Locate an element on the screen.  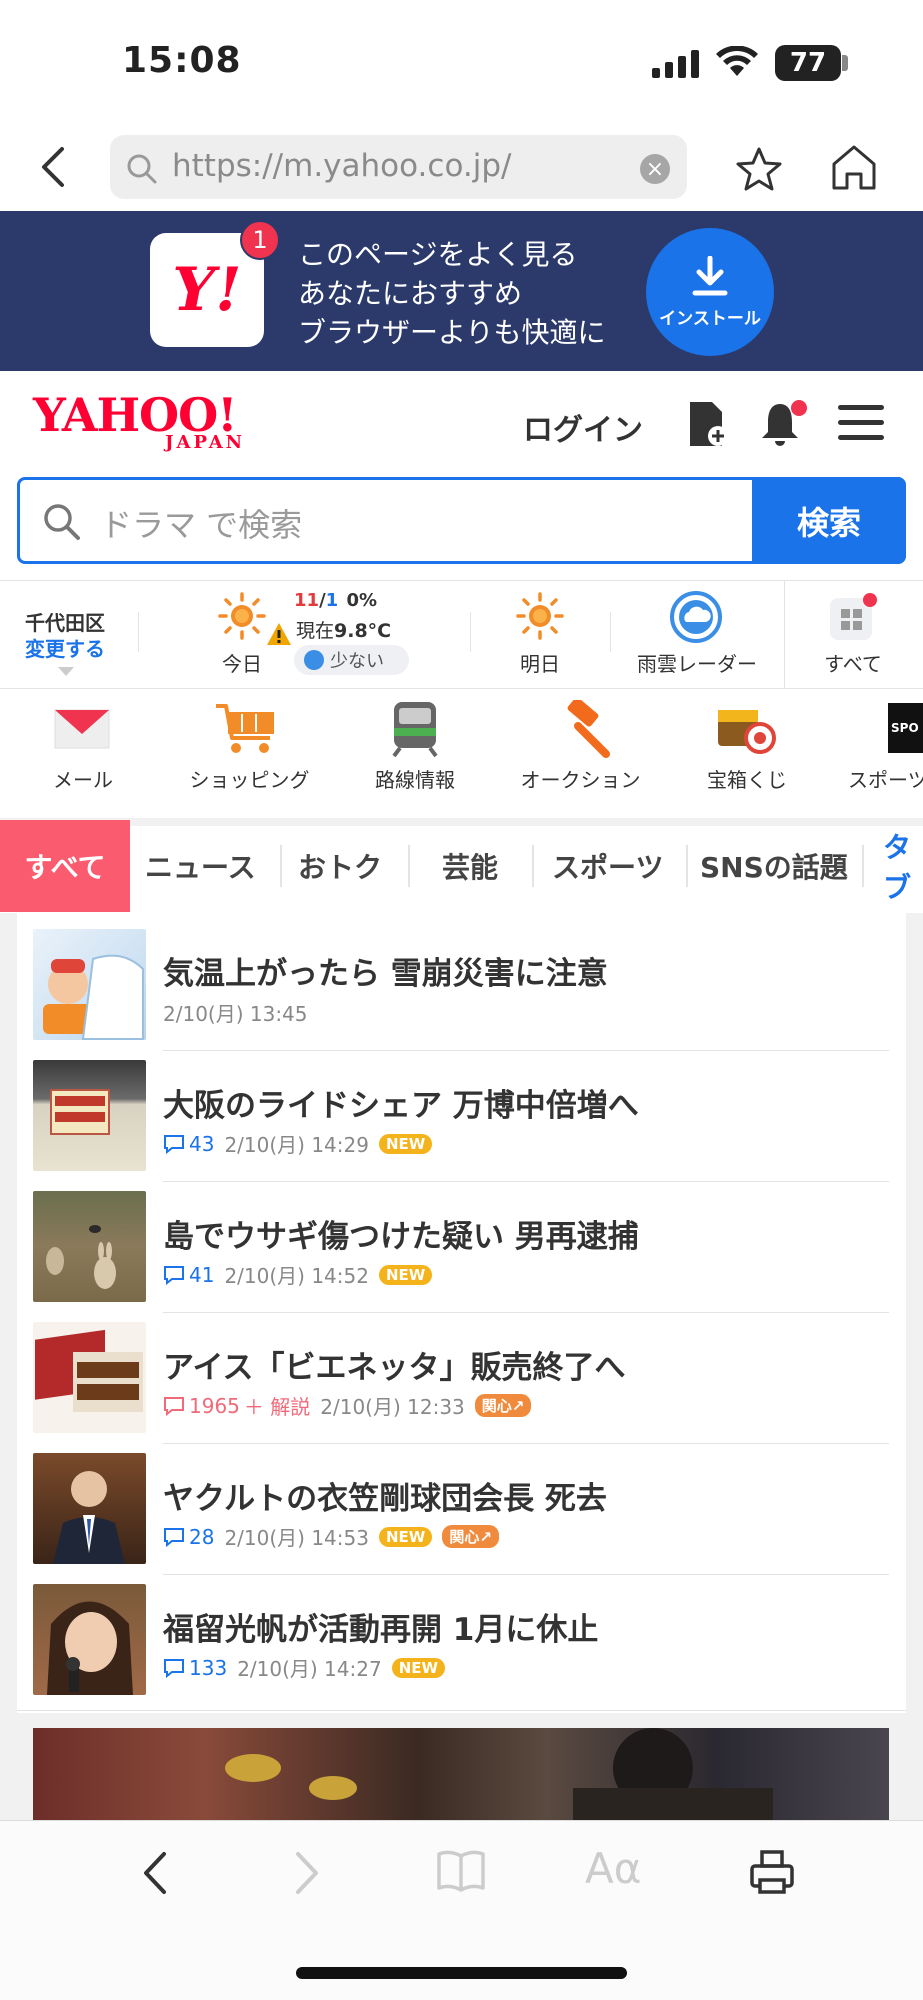
auction-gavel-icon is located at coordinates (582, 729).